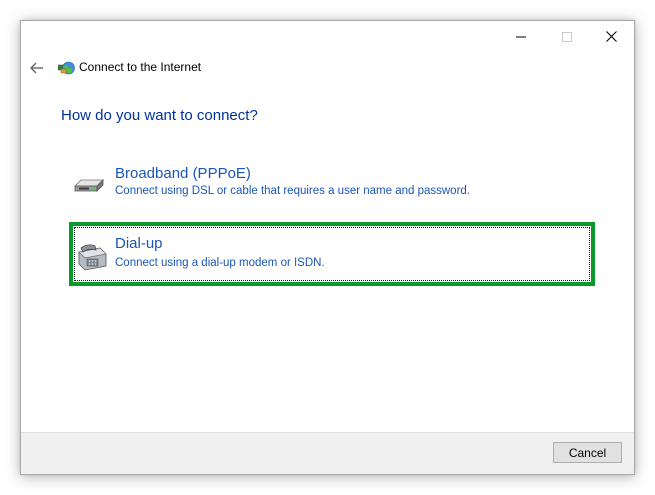 The image size is (655, 495). I want to click on minimize-icon, so click(521, 37).